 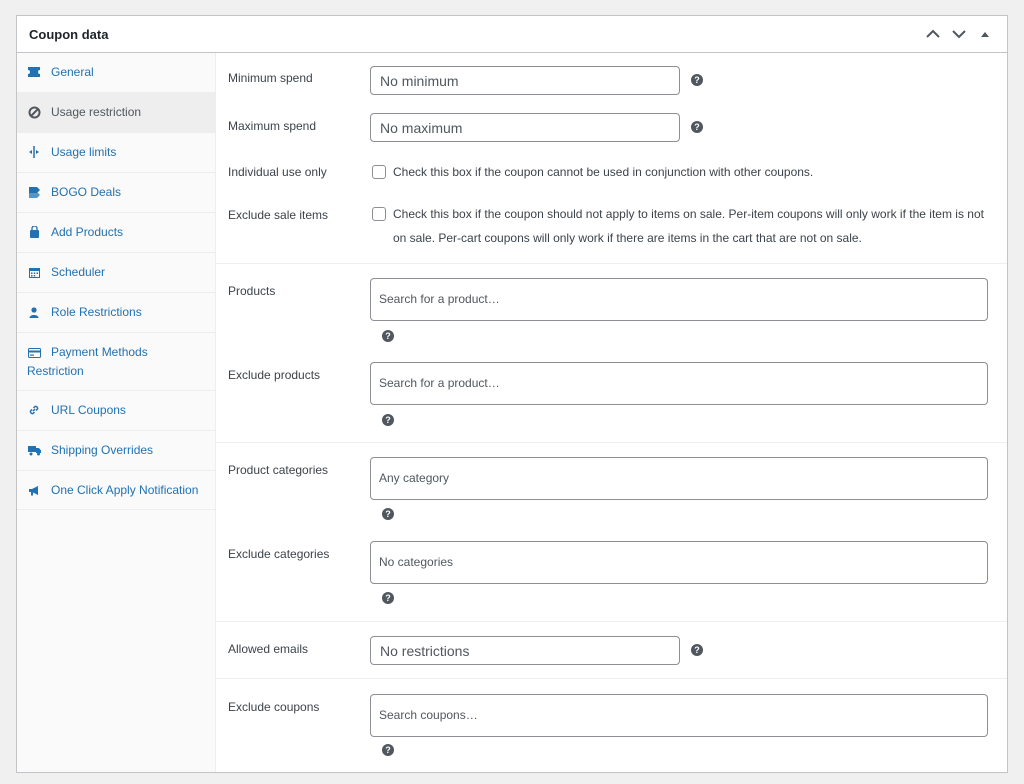 I want to click on tab-label: URL Coupons, so click(x=88, y=410).